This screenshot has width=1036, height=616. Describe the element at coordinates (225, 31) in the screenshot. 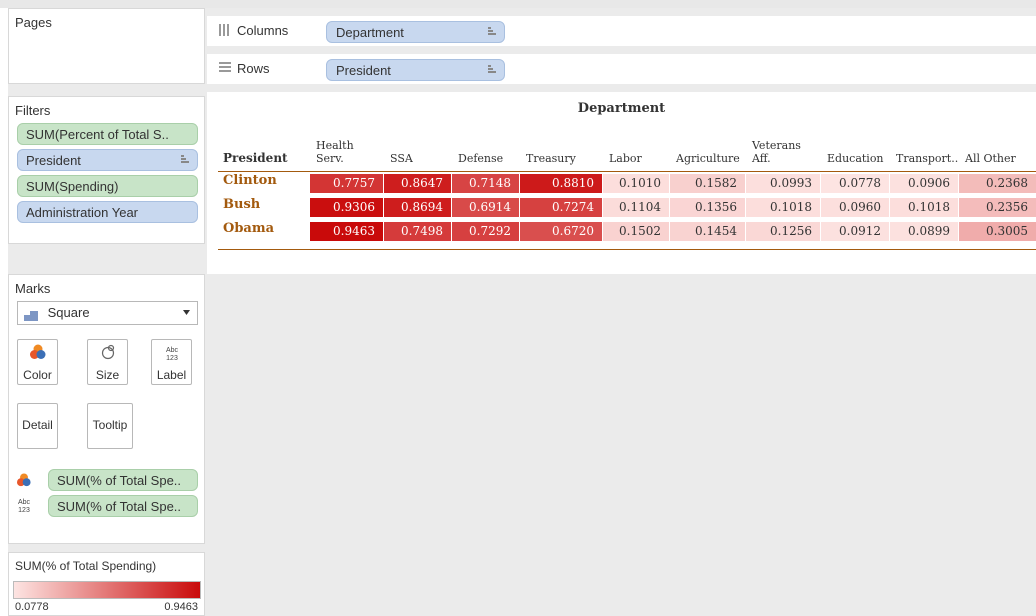

I see `columns-shelf-icon` at that location.